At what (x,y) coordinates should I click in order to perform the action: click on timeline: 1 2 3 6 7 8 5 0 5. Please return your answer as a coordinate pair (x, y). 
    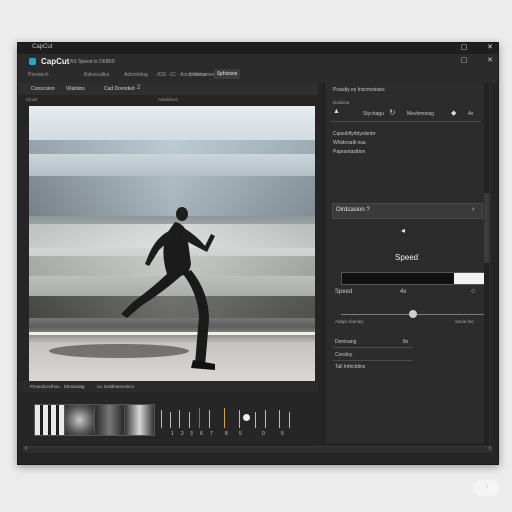
    Looking at the image, I should click on (172, 420).